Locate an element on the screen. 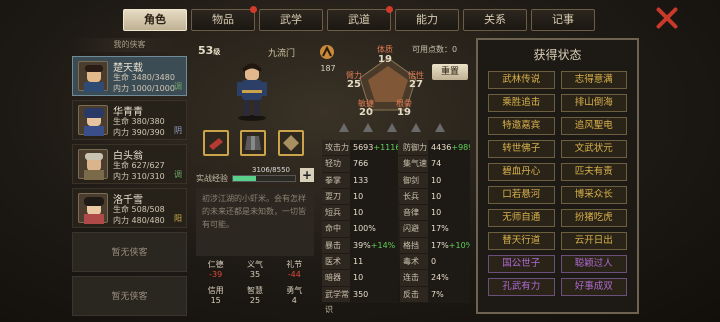  status-badge: 志得意满 is located at coordinates (593, 80).